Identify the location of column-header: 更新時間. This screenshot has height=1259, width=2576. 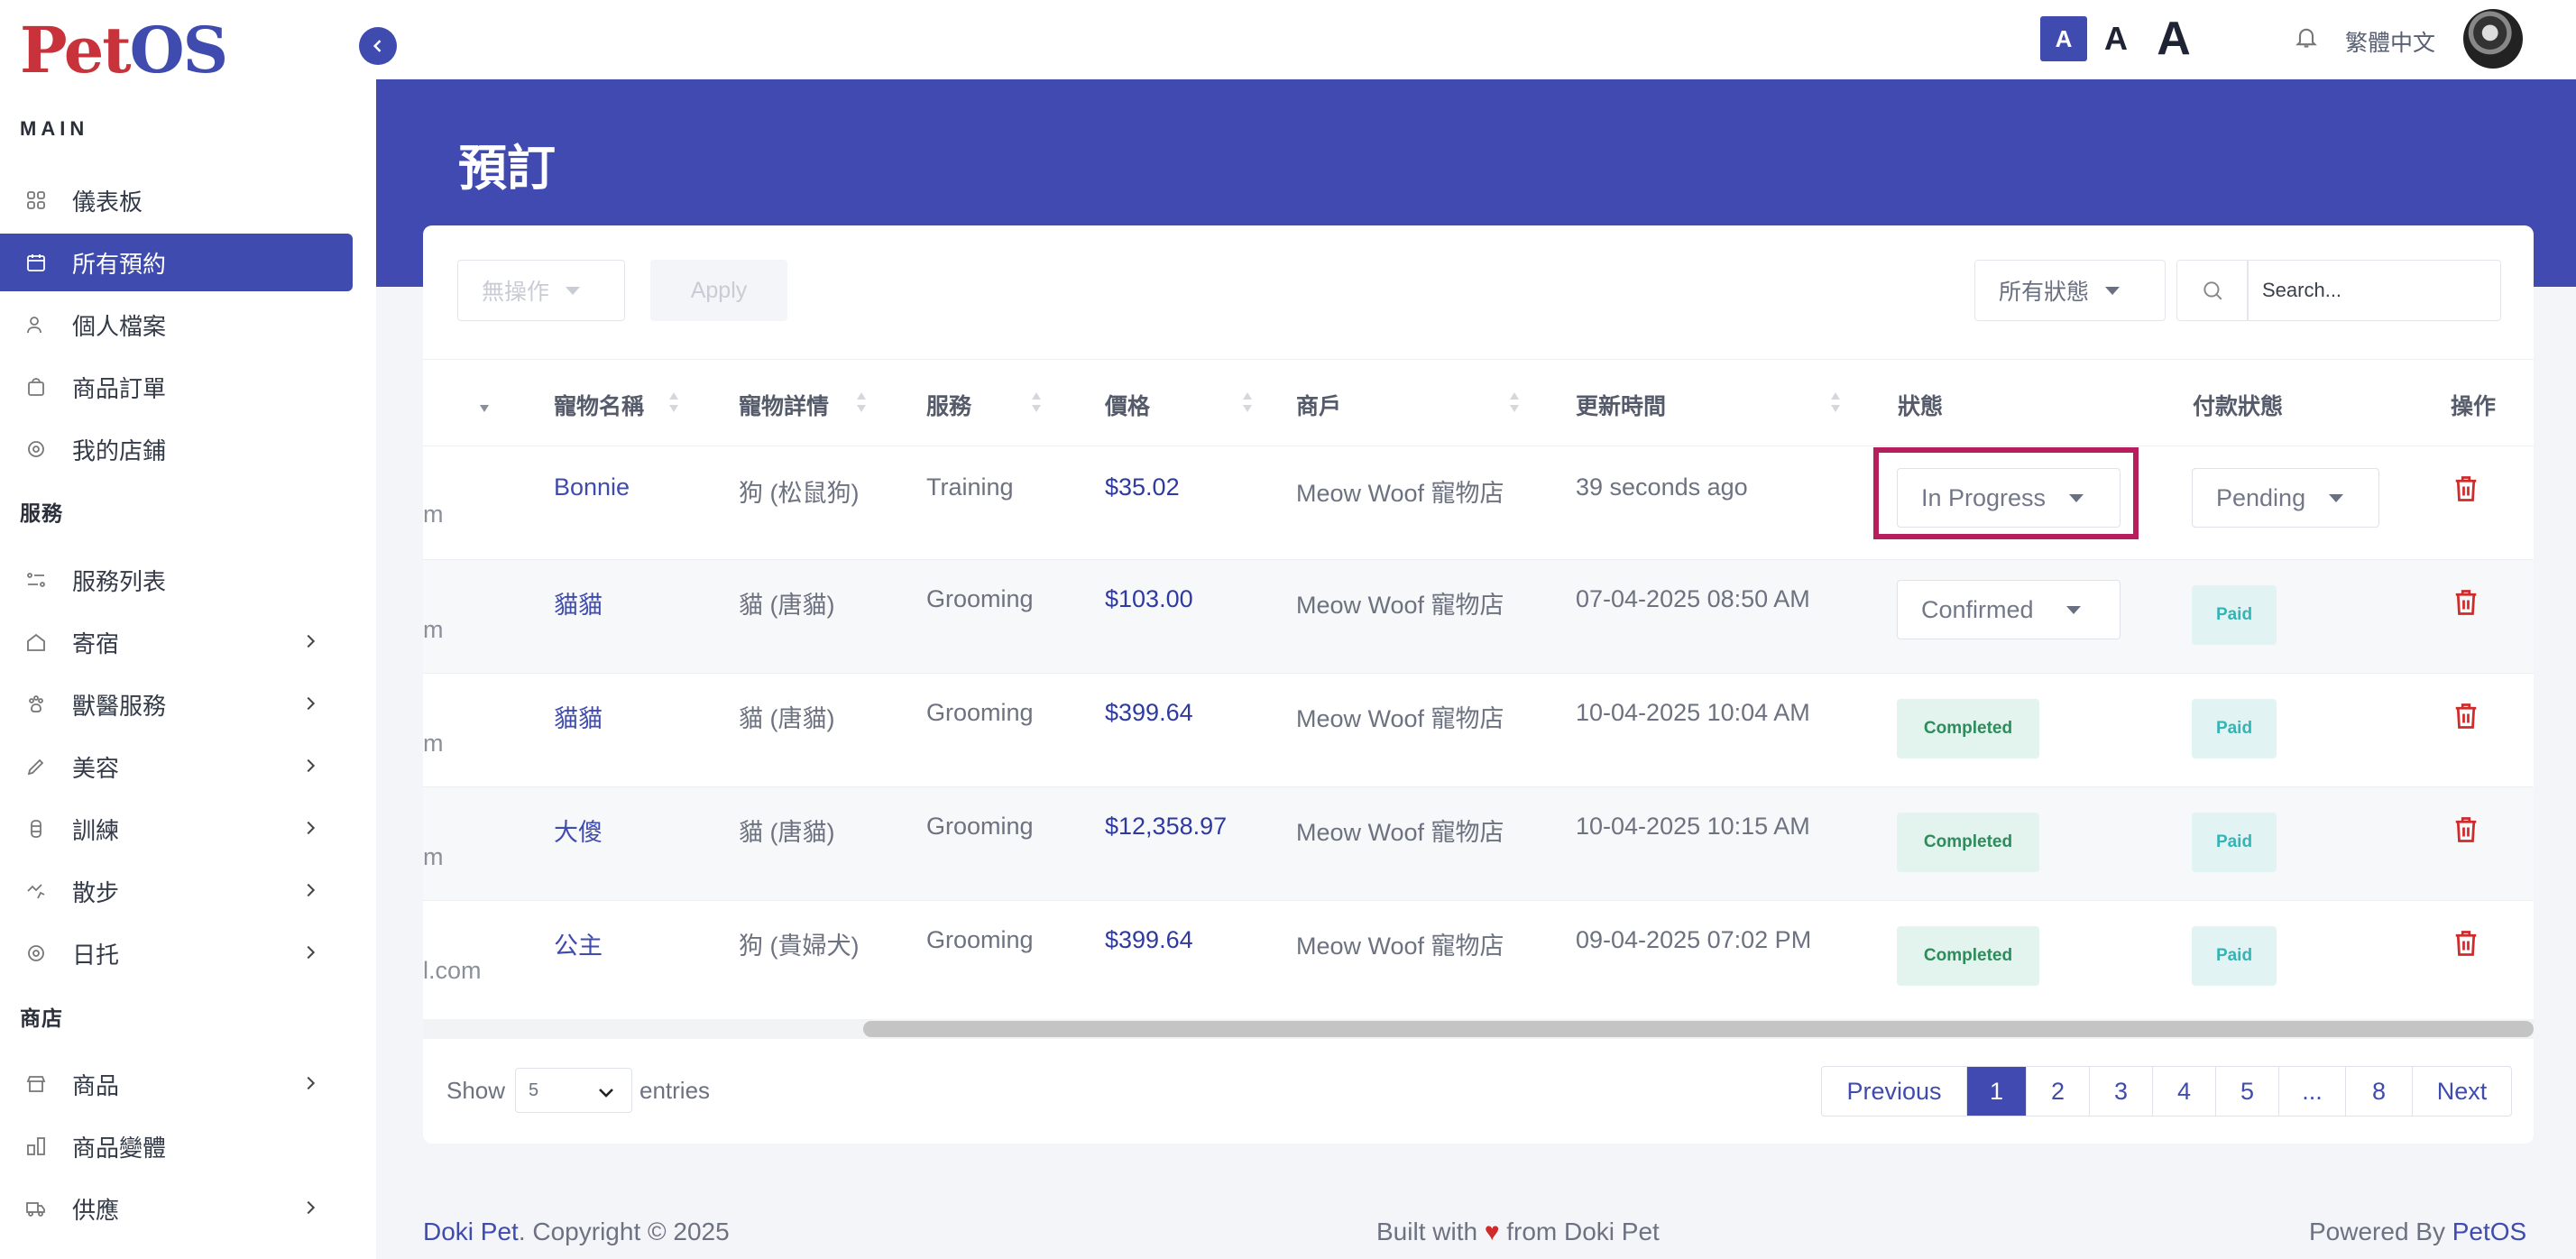
(1621, 405).